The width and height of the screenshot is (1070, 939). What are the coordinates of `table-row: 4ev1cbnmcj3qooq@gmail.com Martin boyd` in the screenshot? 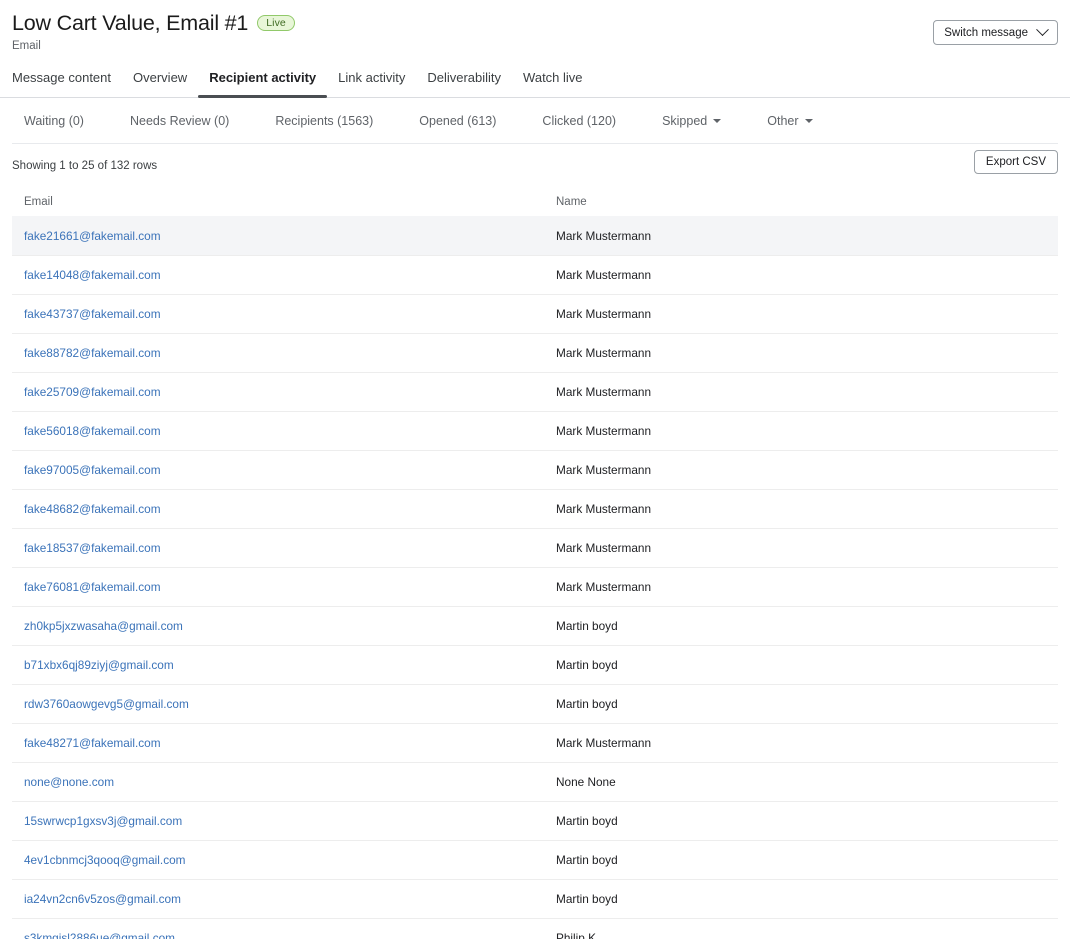 It's located at (535, 859).